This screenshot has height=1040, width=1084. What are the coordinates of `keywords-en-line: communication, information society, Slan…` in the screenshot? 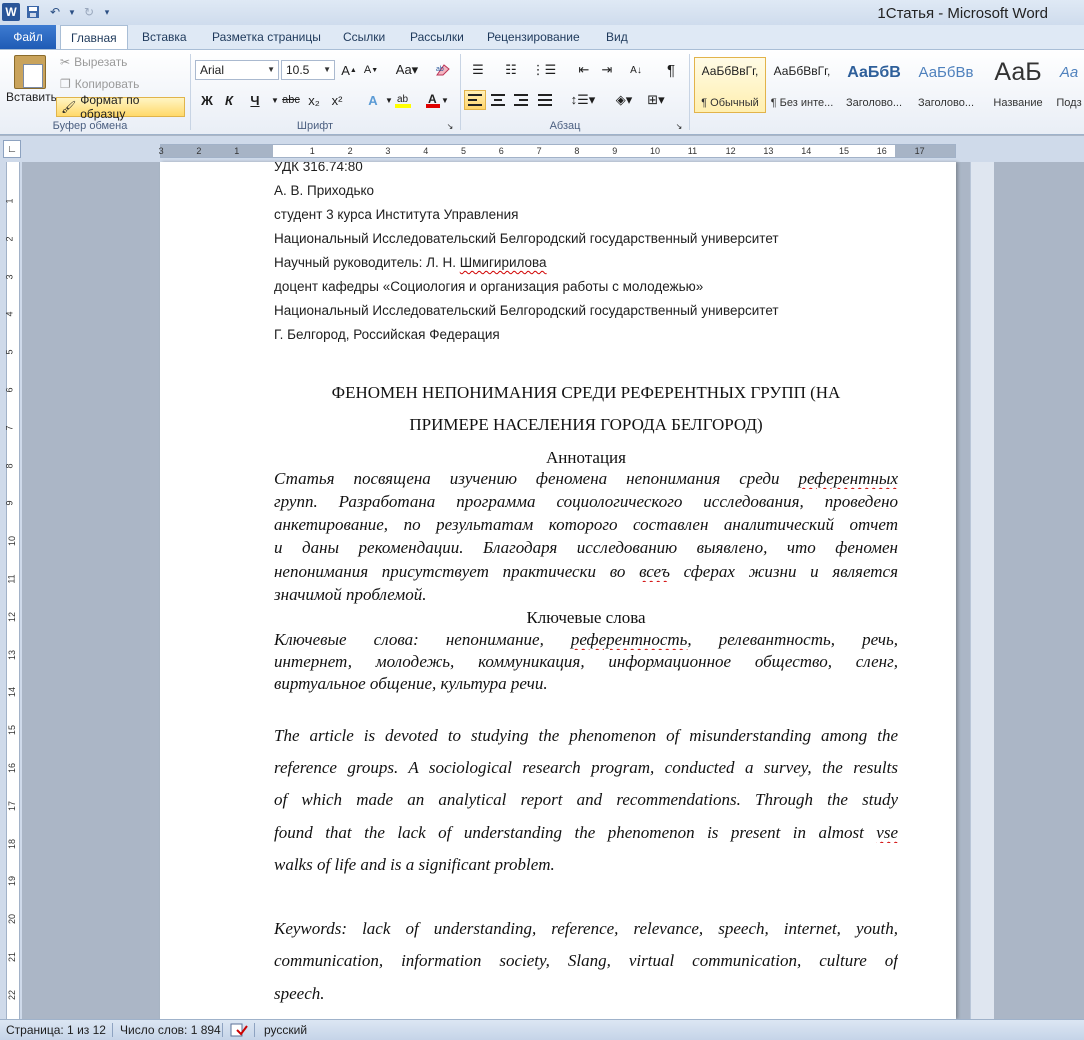 It's located at (586, 960).